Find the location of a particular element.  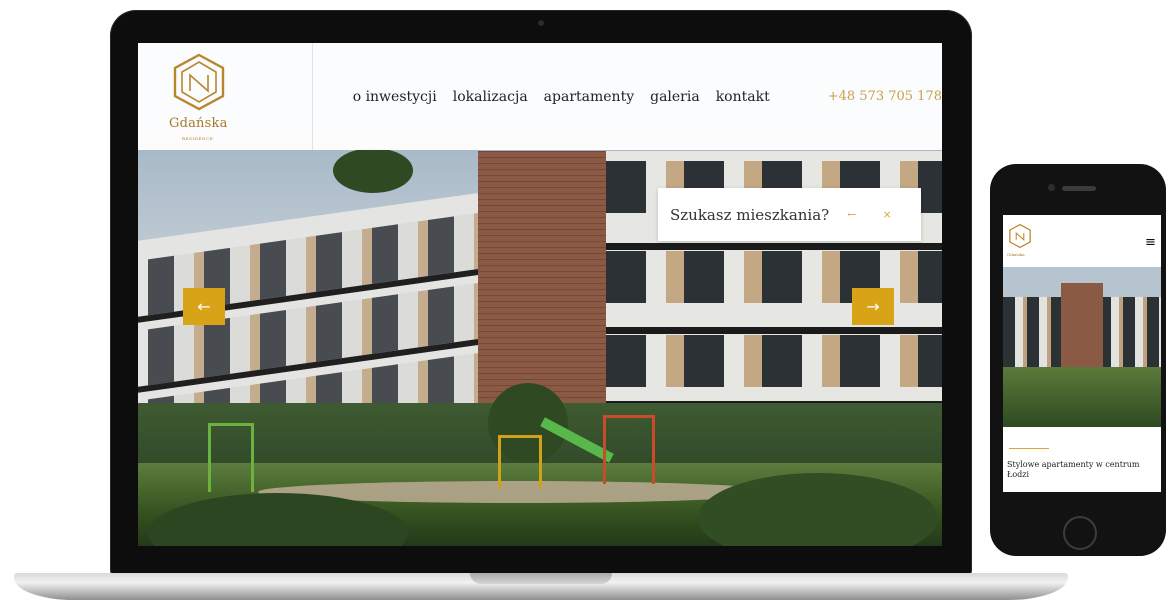

brand-name: Gdańska is located at coordinates (198, 123).